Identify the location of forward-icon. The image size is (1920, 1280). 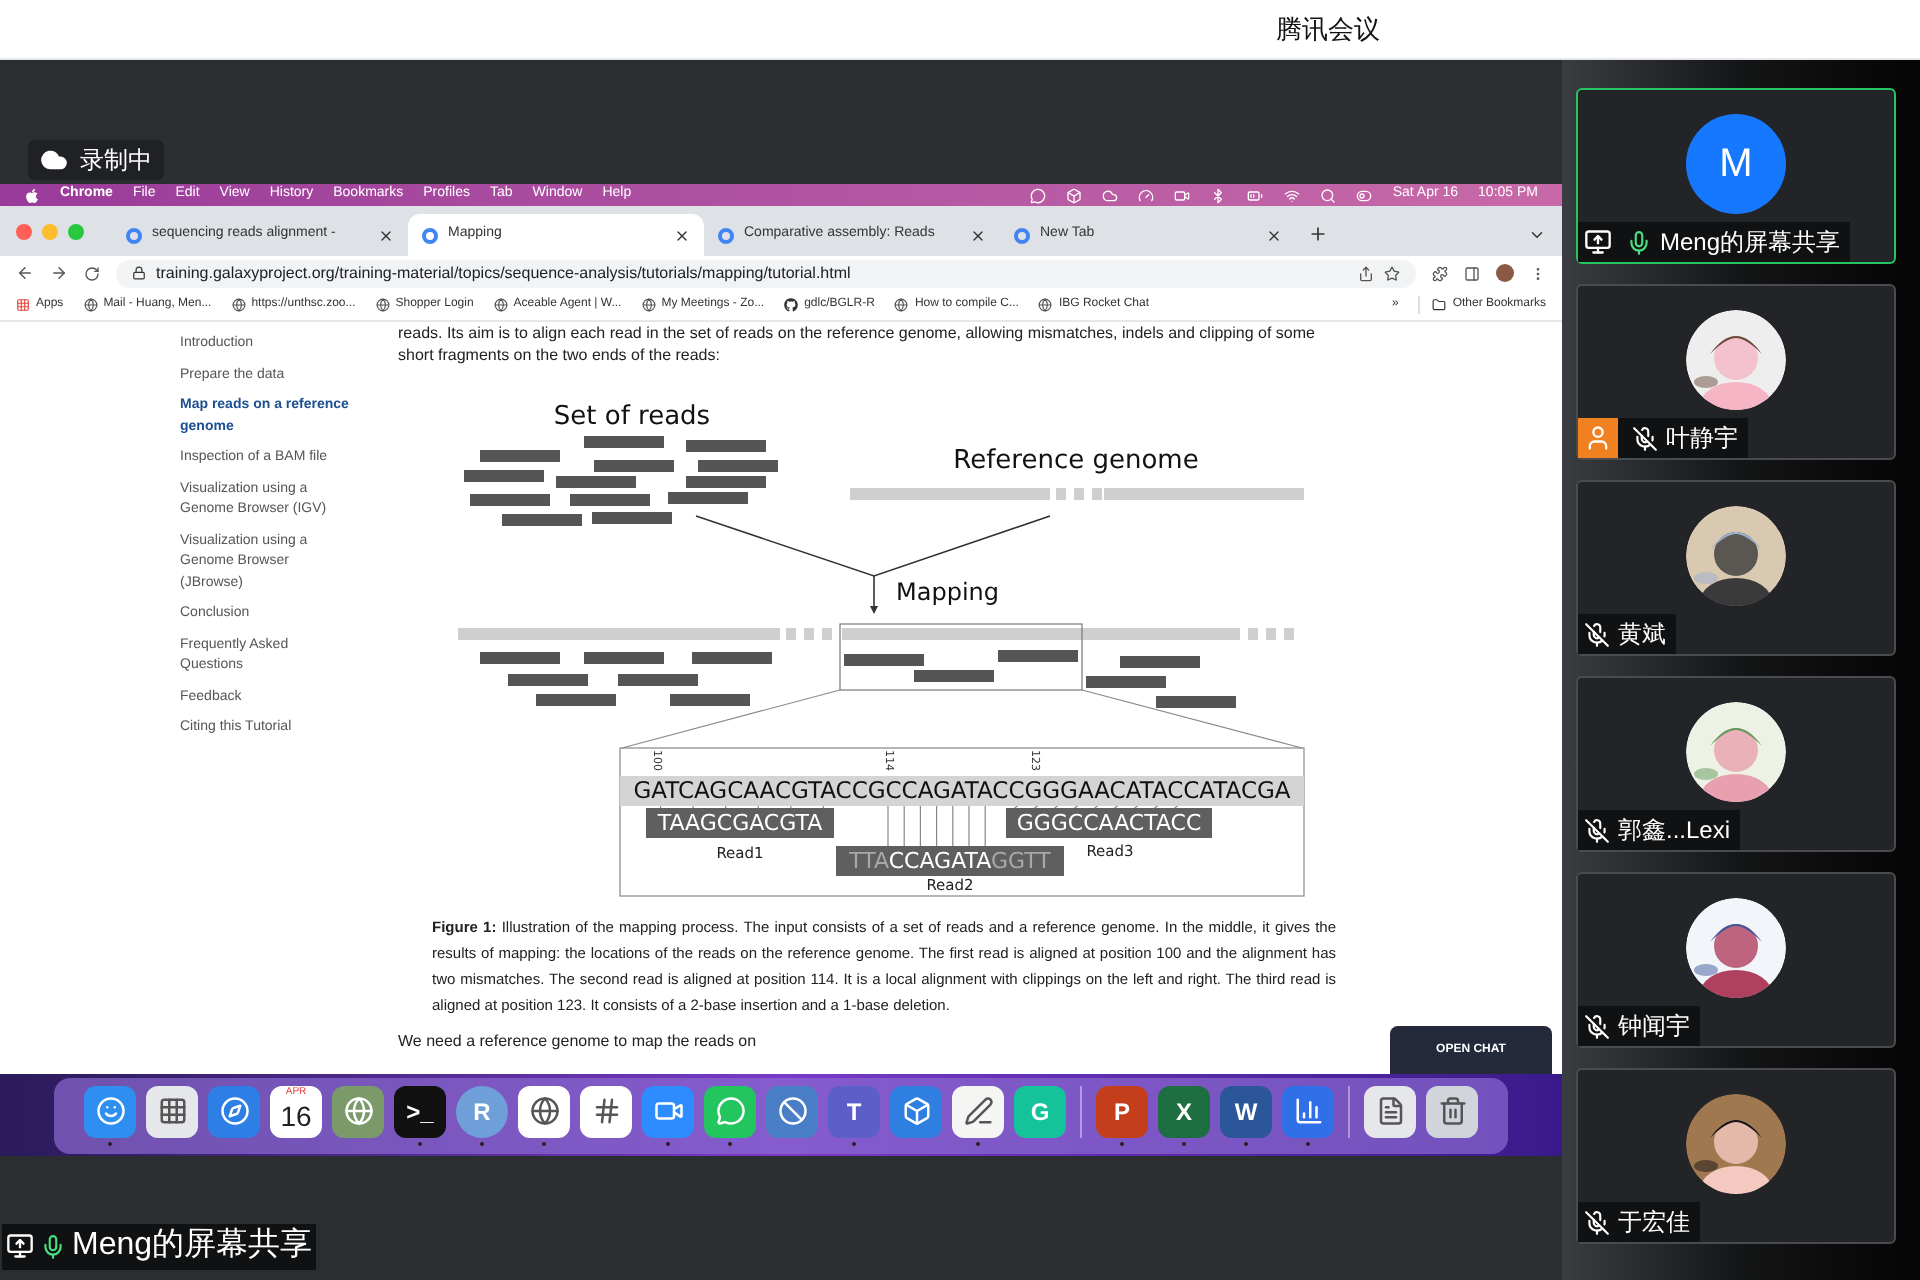
(59, 273).